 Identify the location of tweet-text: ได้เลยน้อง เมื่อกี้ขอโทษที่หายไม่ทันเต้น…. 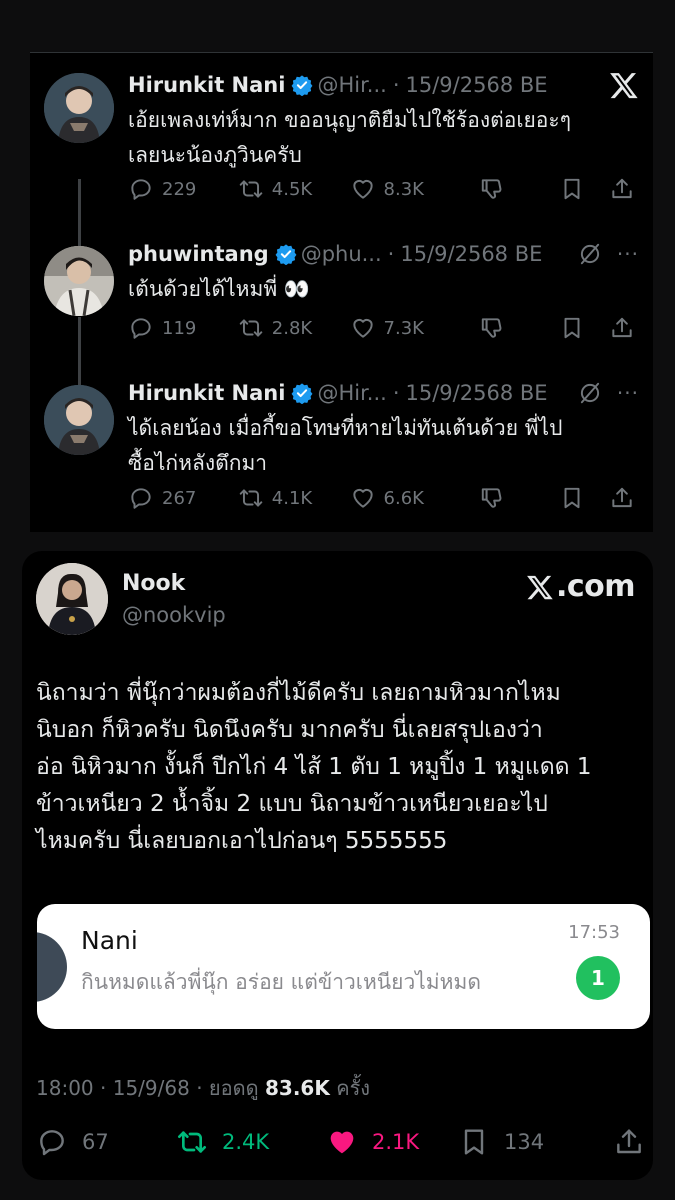
(383, 446).